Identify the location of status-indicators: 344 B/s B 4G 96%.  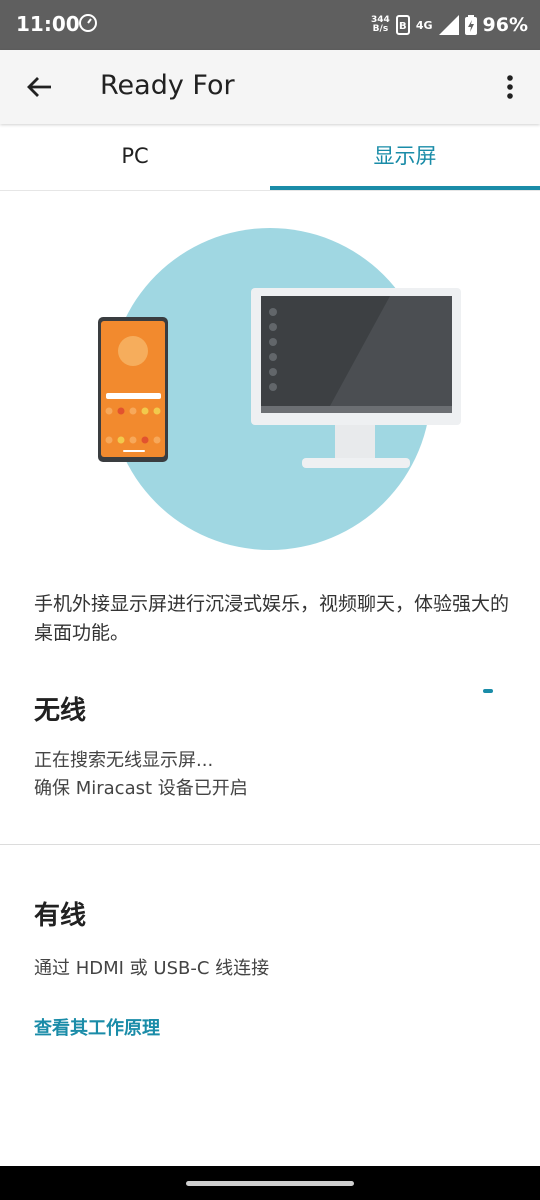
(449, 25).